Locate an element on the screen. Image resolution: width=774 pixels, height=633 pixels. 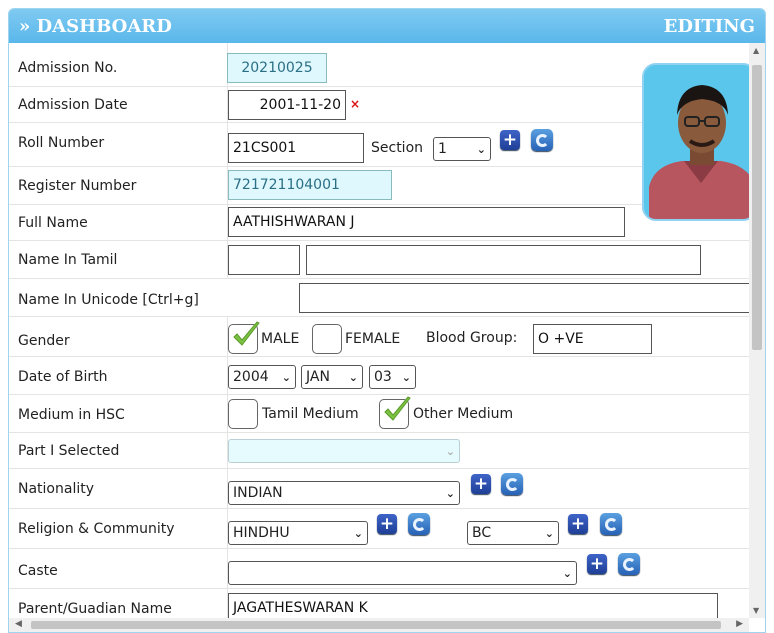
add-community-button: + is located at coordinates (578, 524).